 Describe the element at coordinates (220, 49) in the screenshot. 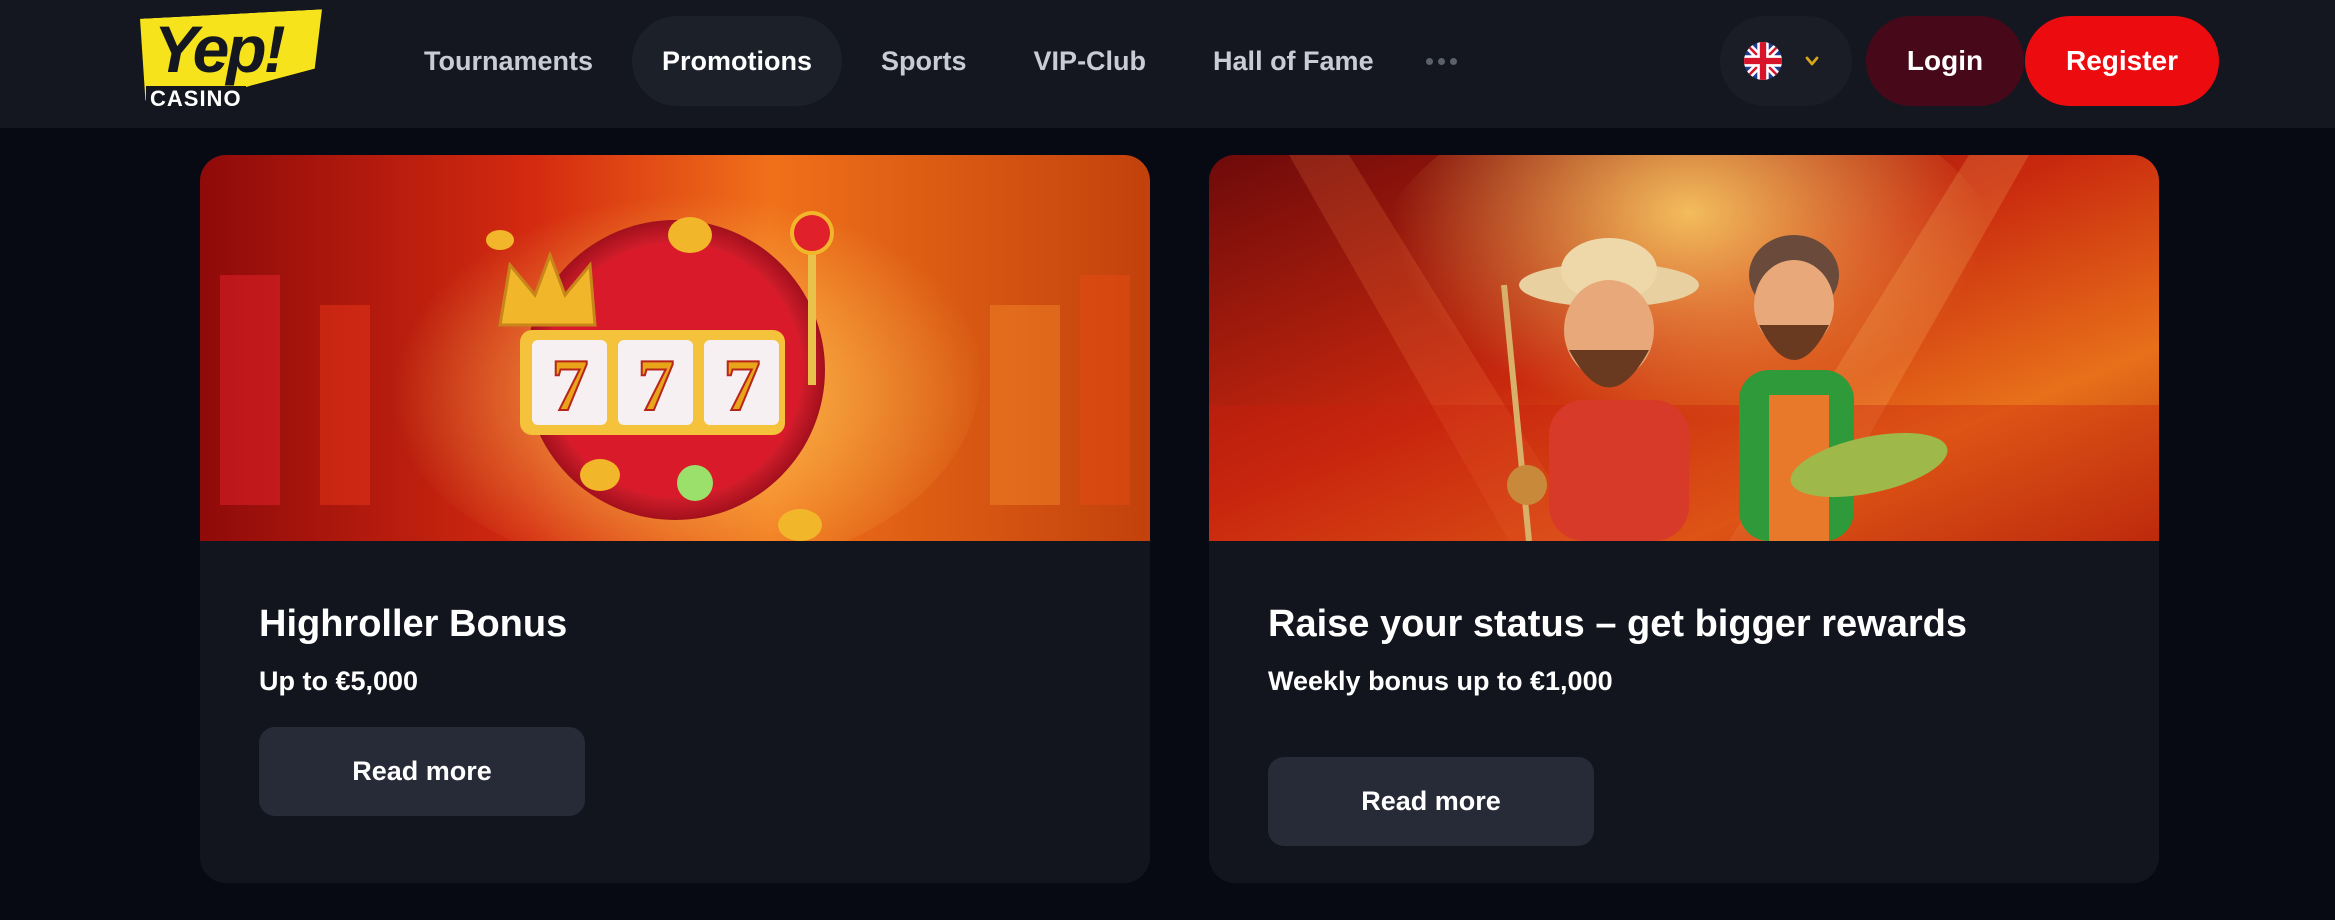

I see `logo-brand-text: Yep!` at that location.